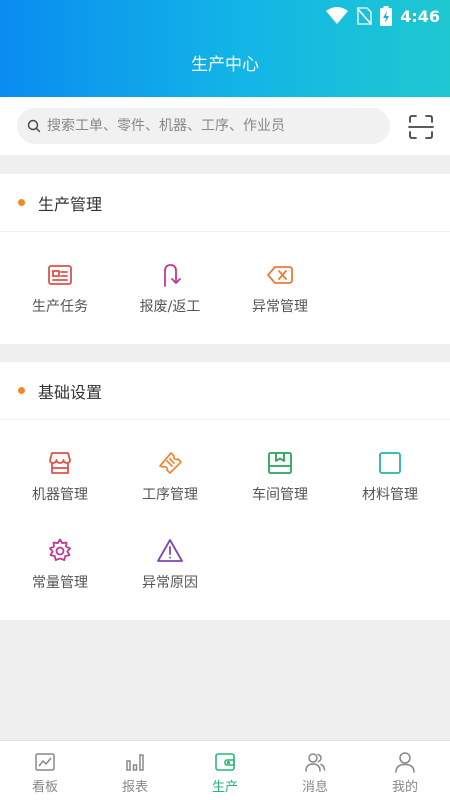  What do you see at coordinates (70, 392) in the screenshot?
I see `section-title: 基础设置` at bounding box center [70, 392].